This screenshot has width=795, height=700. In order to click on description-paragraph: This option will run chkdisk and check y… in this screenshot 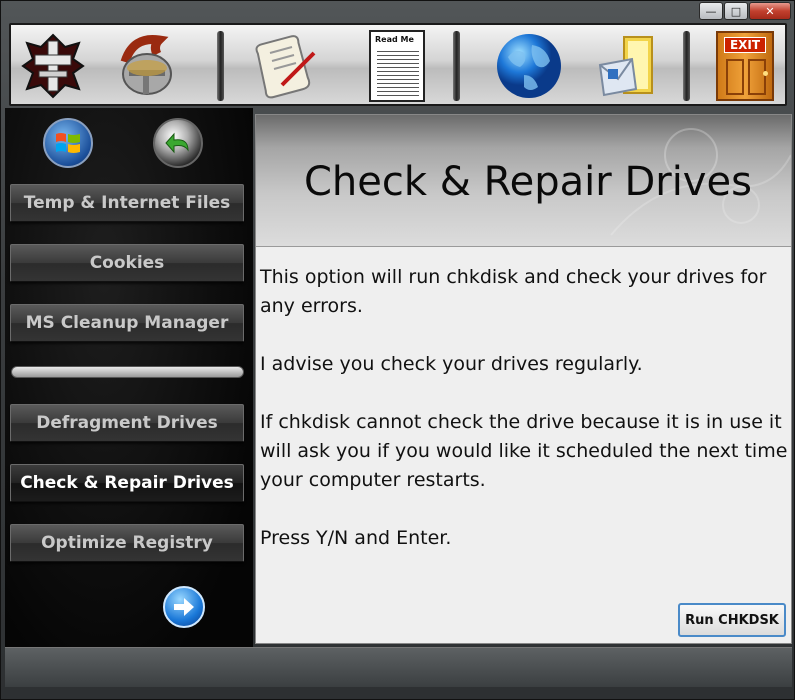, I will do `click(513, 291)`.